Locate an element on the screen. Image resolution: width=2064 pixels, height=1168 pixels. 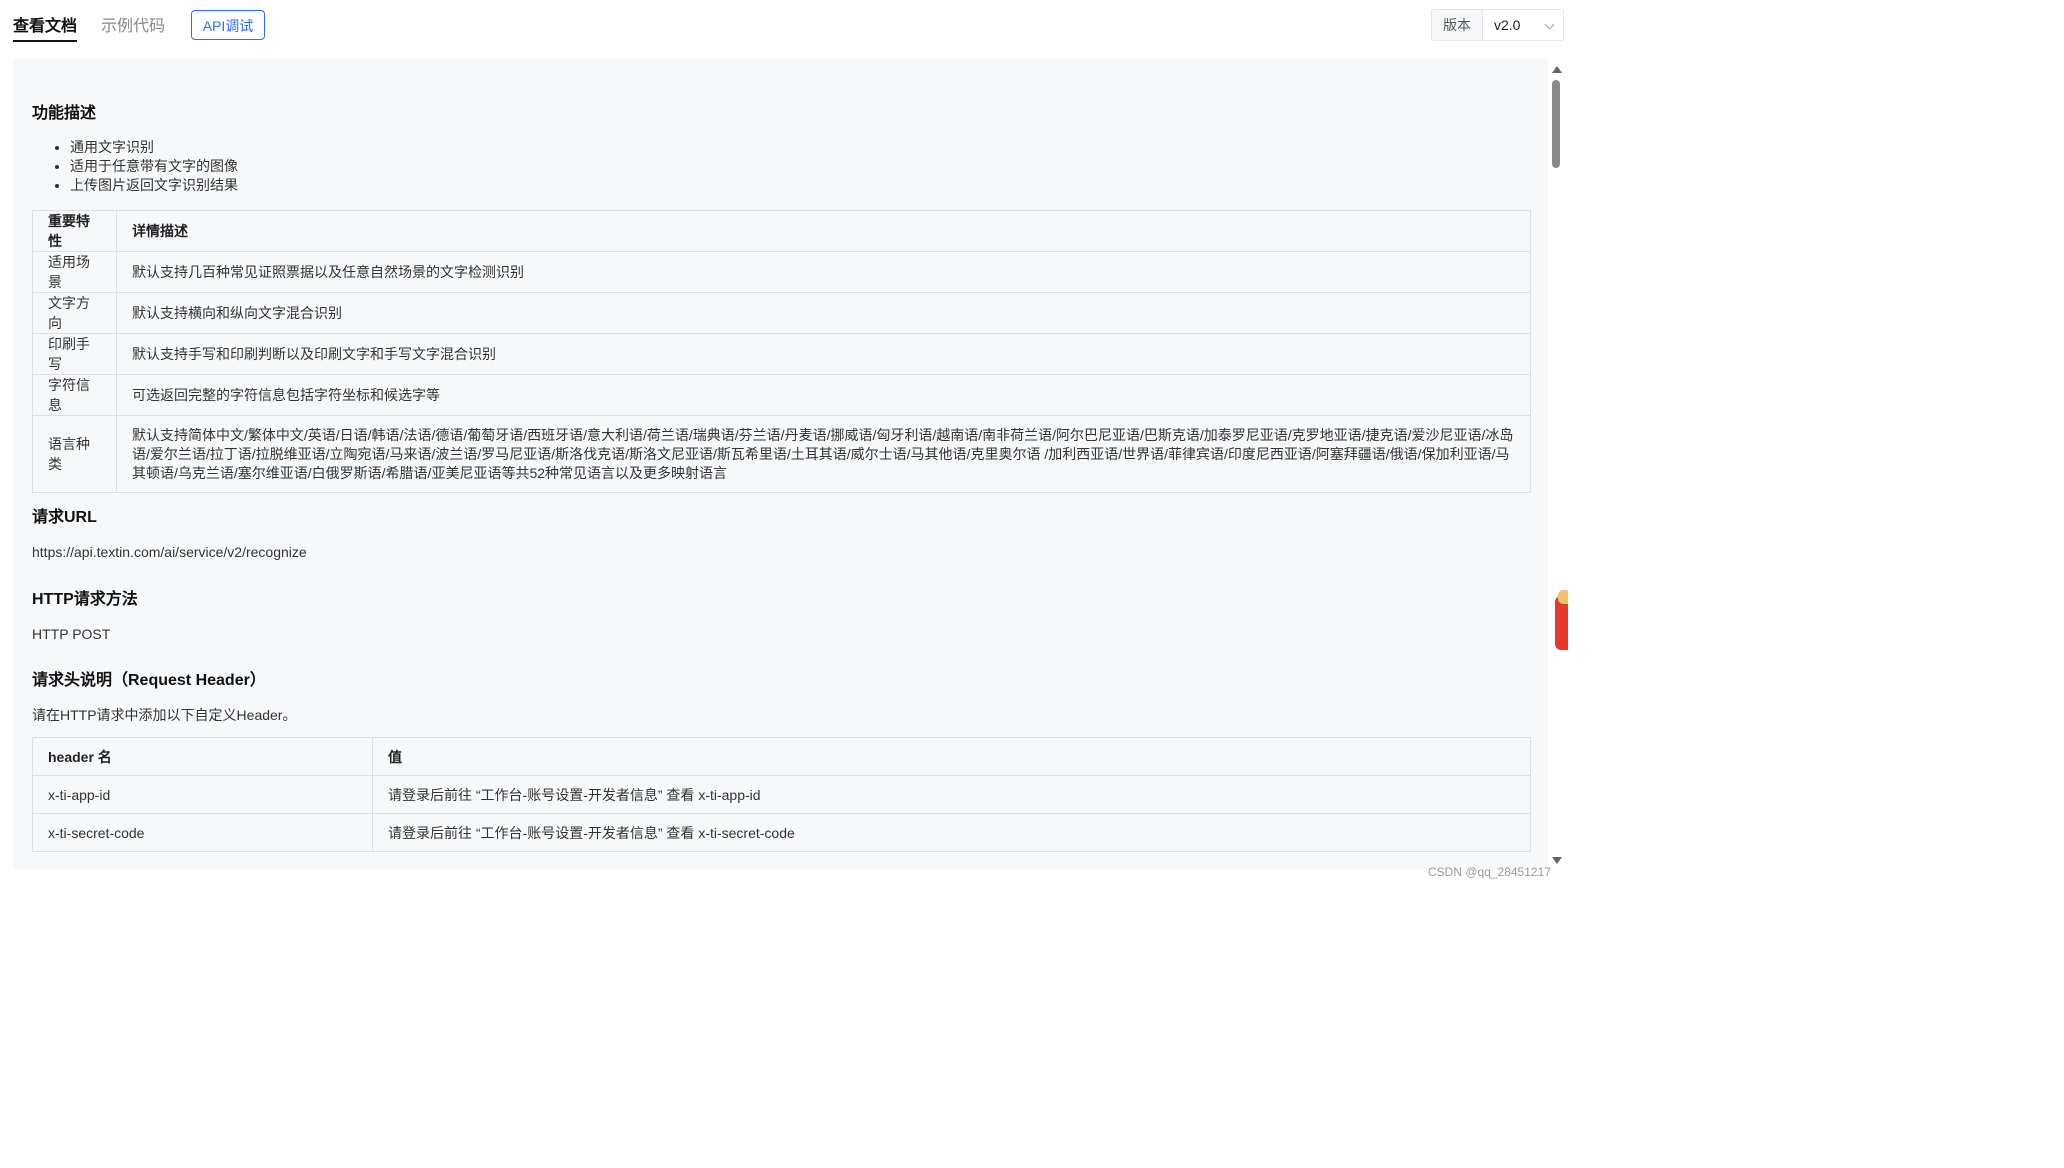
scrollbar-thumb is located at coordinates (1556, 124).